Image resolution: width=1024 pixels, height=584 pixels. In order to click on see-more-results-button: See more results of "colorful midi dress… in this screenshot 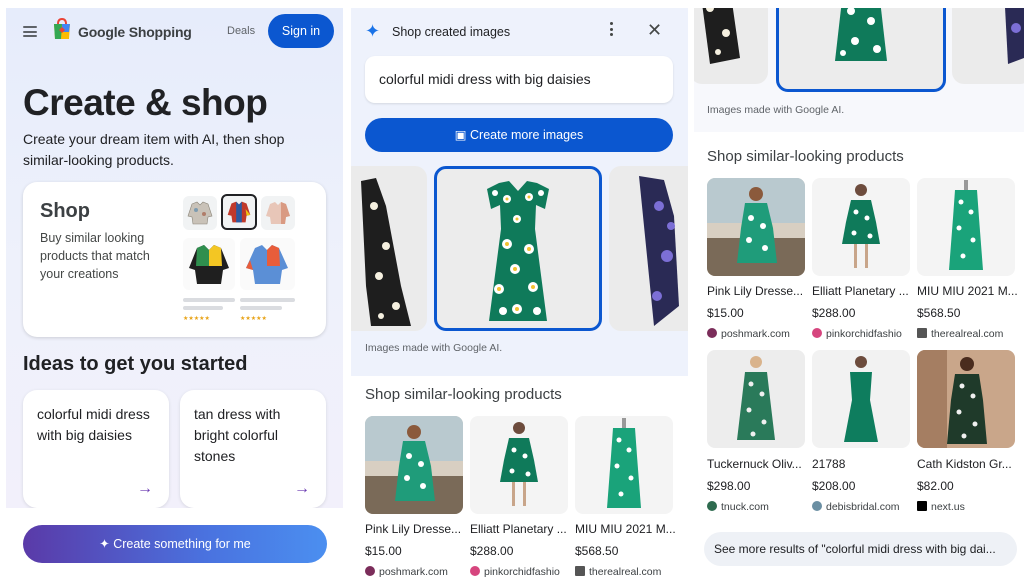, I will do `click(860, 549)`.